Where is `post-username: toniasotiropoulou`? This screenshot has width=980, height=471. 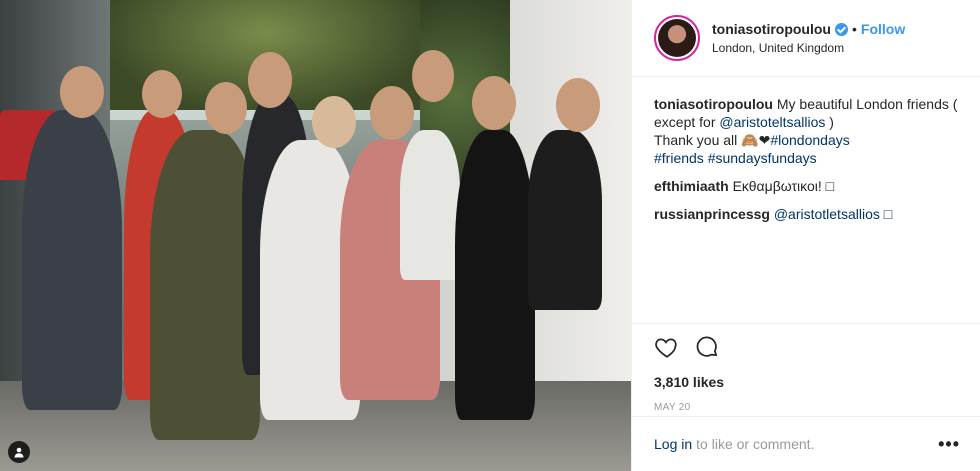 post-username: toniasotiropoulou is located at coordinates (771, 29).